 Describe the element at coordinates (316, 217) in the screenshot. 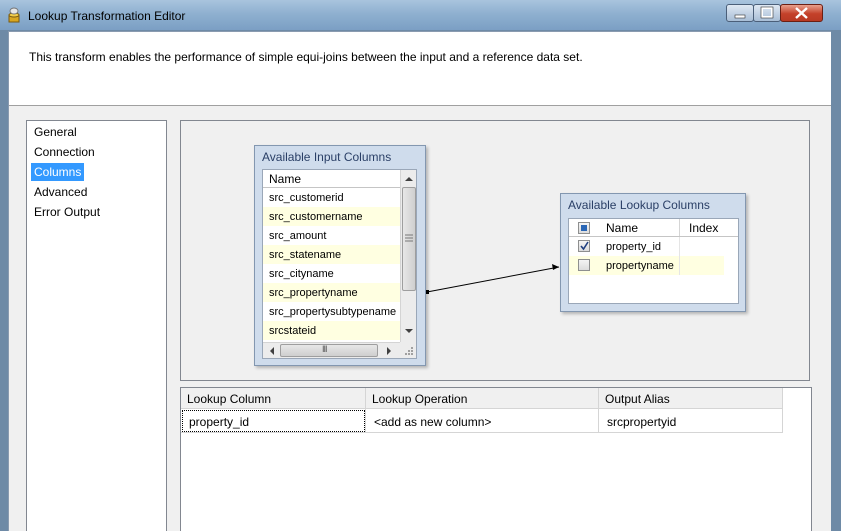

I see `input-row-label: src_customername` at that location.